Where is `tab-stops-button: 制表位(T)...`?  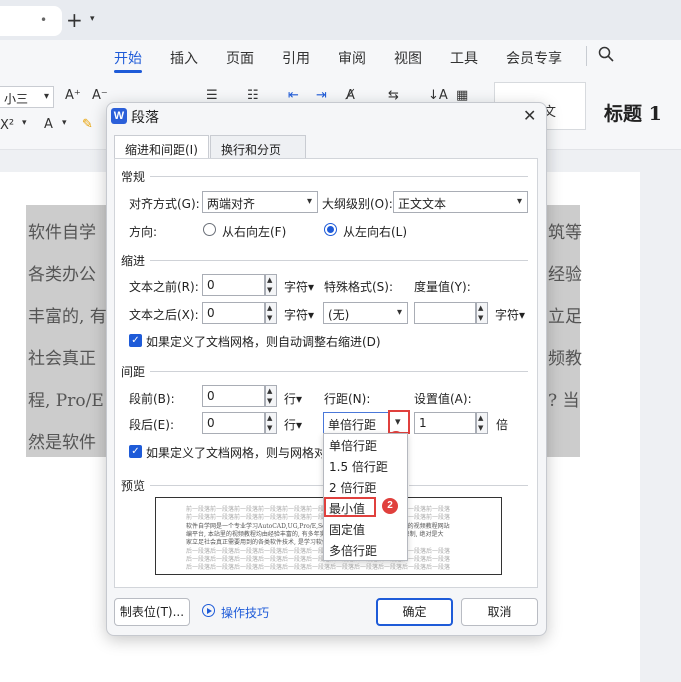 tab-stops-button: 制表位(T)... is located at coordinates (152, 612).